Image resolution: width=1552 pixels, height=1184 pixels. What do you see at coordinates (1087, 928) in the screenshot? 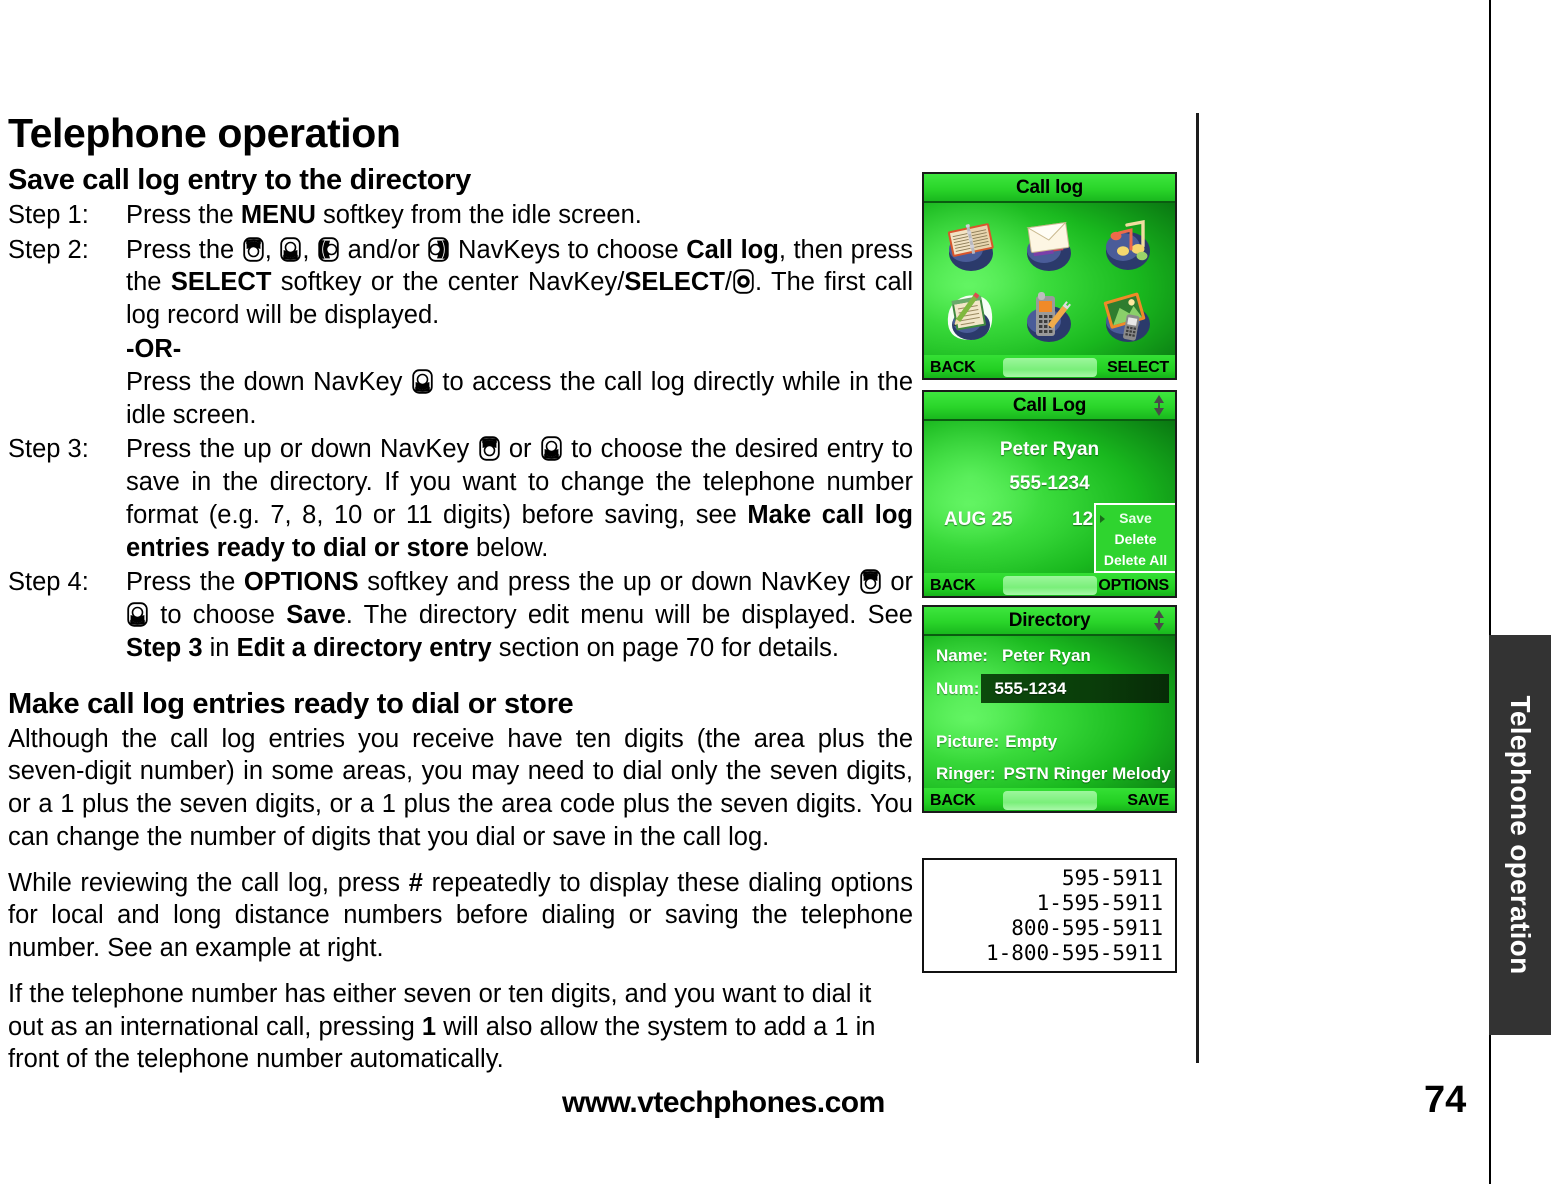
I see `lcd-line-3: 800-595-5911` at bounding box center [1087, 928].